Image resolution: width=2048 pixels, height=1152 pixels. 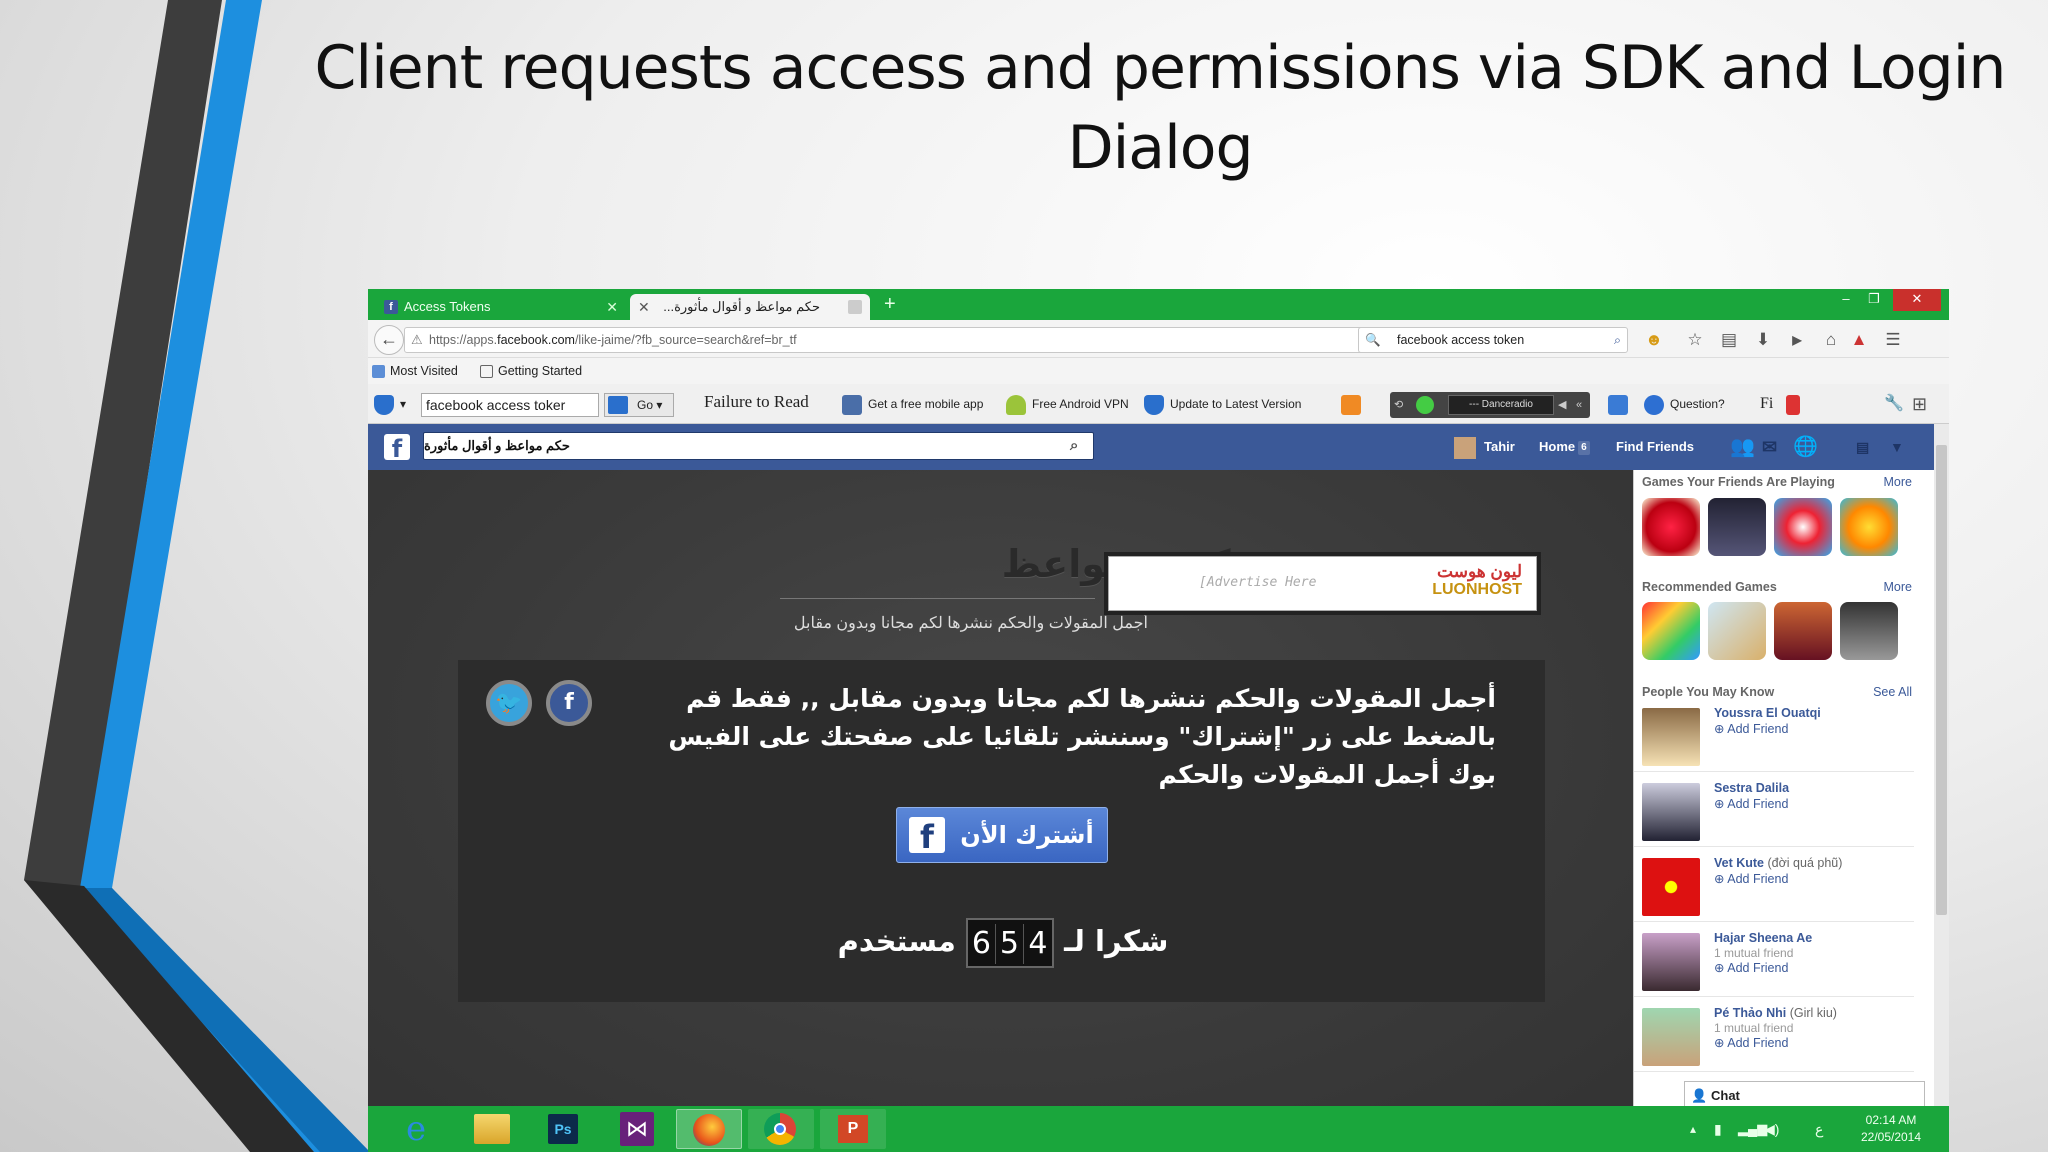 I want to click on people-see-all-link: See All, so click(x=1892, y=692).